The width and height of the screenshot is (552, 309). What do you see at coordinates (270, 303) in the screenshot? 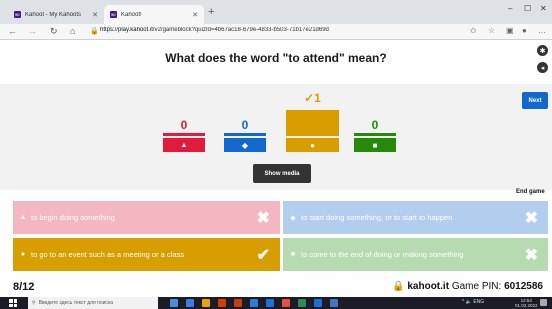
I see `zoom-icon` at bounding box center [270, 303].